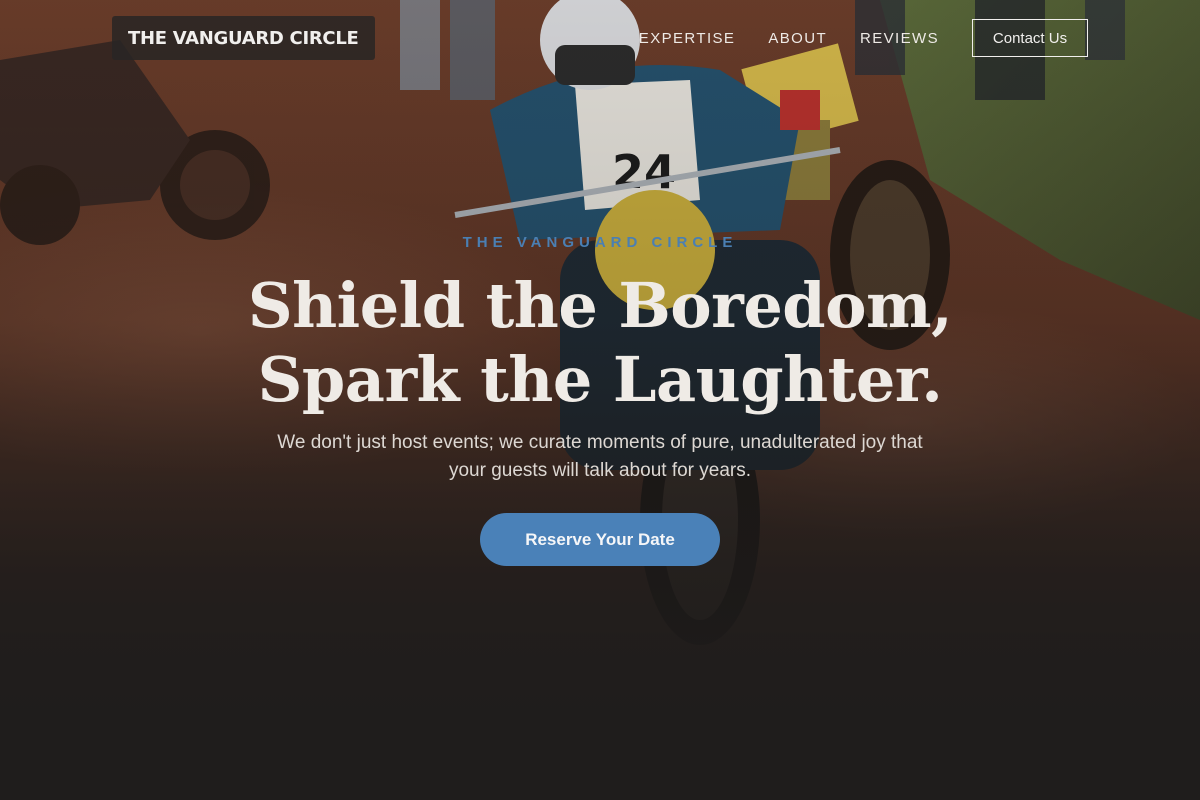 This screenshot has width=1200, height=800. Describe the element at coordinates (600, 305) in the screenshot. I see `headline-line-1: Shield the Boredom,` at that location.